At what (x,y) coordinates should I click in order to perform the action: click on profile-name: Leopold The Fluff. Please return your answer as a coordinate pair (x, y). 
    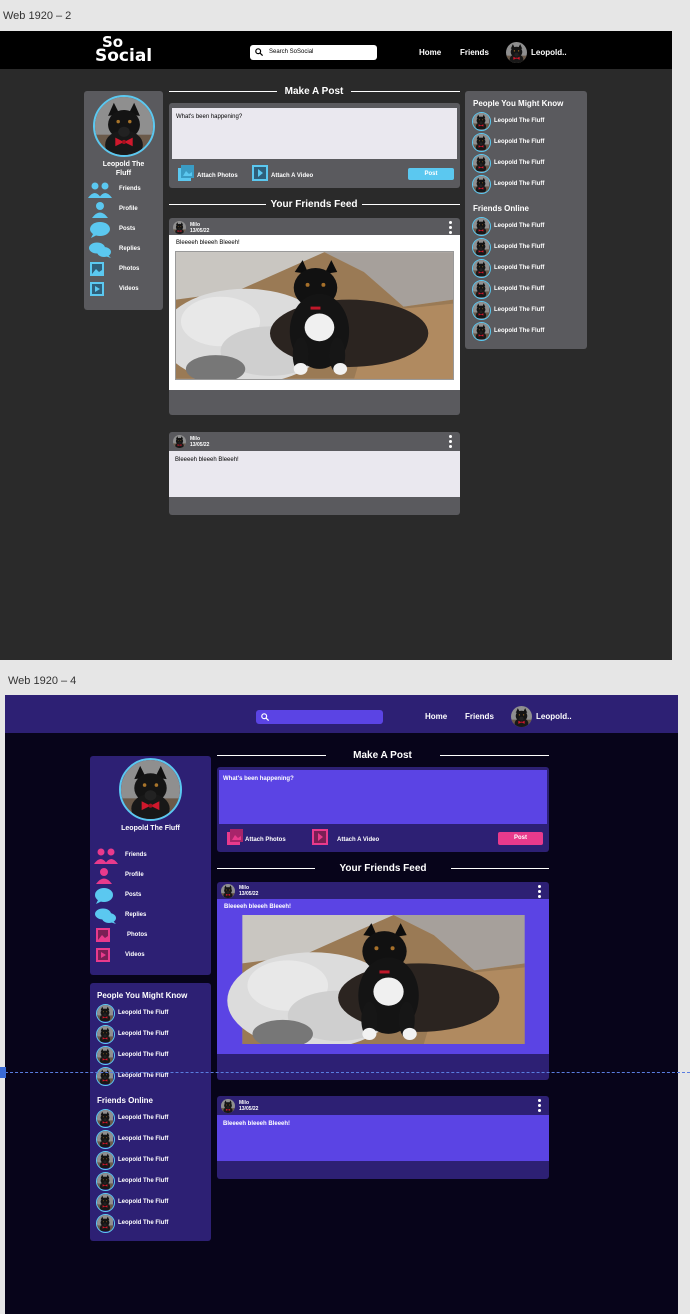
    Looking at the image, I should click on (150, 828).